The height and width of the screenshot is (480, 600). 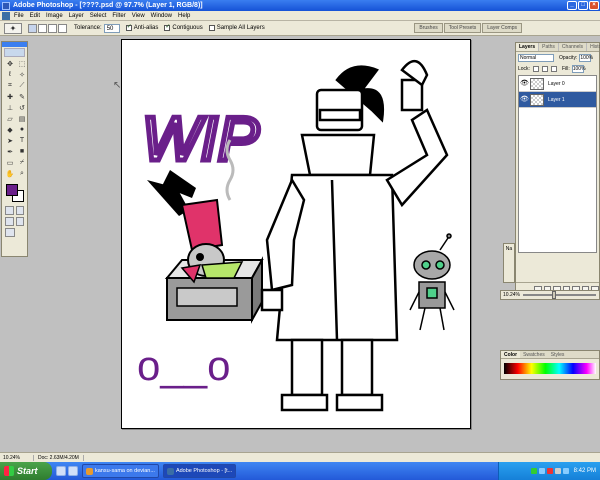 I want to click on menu-filter: Filter, so click(x=118, y=16).